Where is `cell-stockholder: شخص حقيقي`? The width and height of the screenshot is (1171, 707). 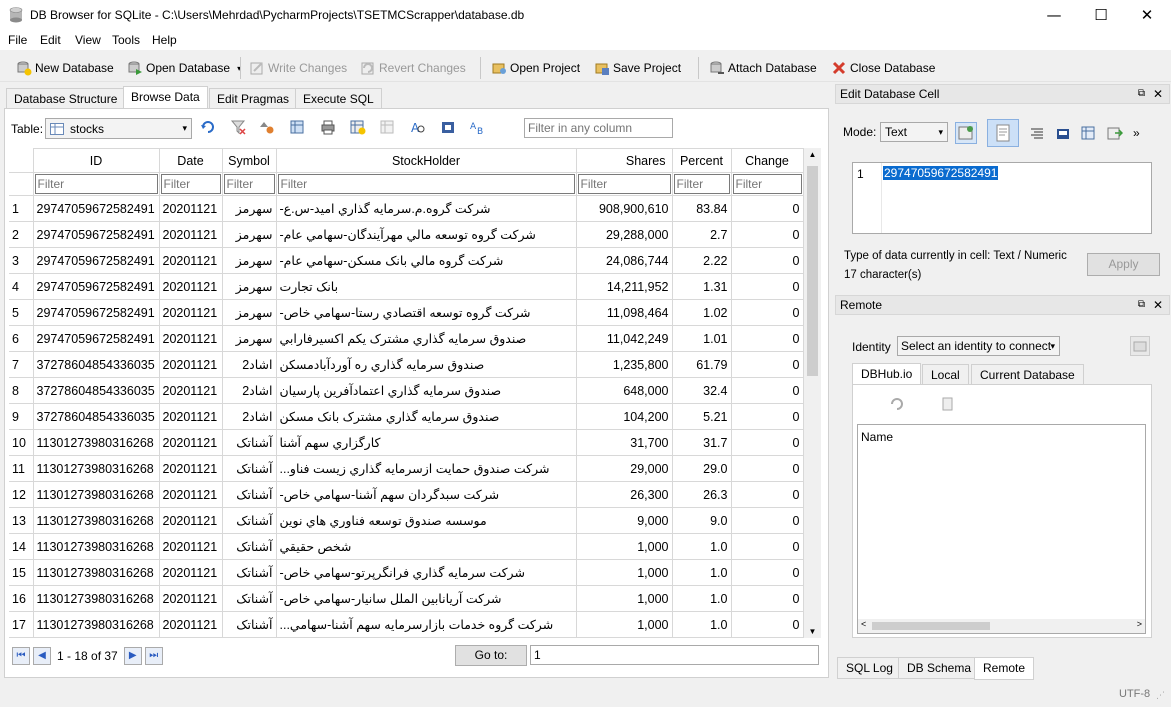
cell-stockholder: شخص حقيقي is located at coordinates (426, 546).